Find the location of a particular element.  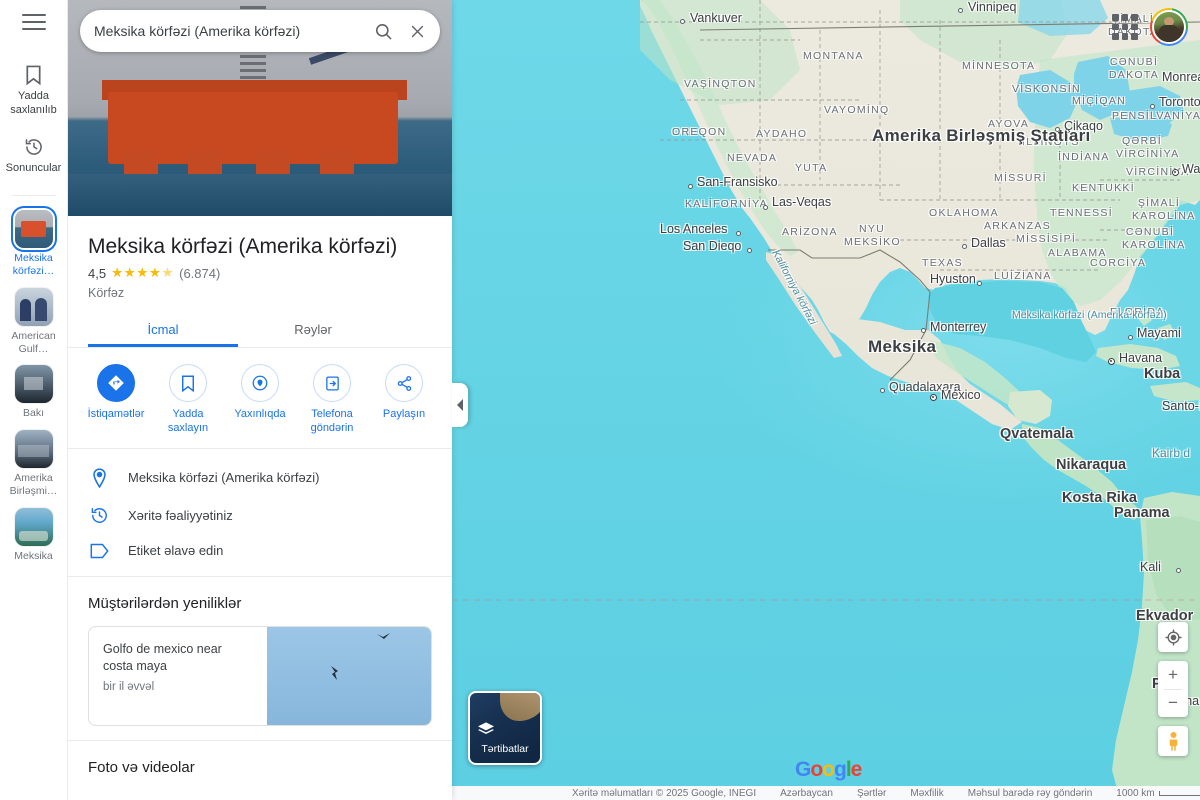

info-row-label: Etiket əlavə edin is located at coordinates (176, 551).